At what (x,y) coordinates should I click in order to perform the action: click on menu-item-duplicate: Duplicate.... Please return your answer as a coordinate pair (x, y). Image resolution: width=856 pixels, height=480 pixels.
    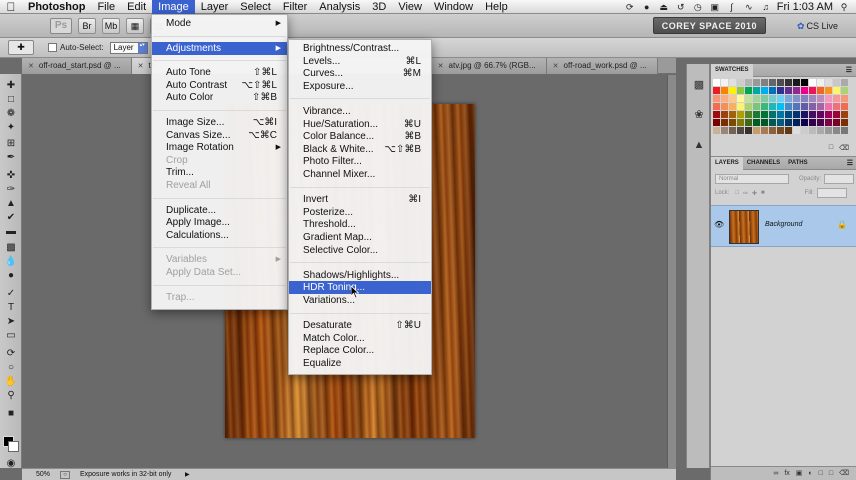
    Looking at the image, I should click on (219, 210).